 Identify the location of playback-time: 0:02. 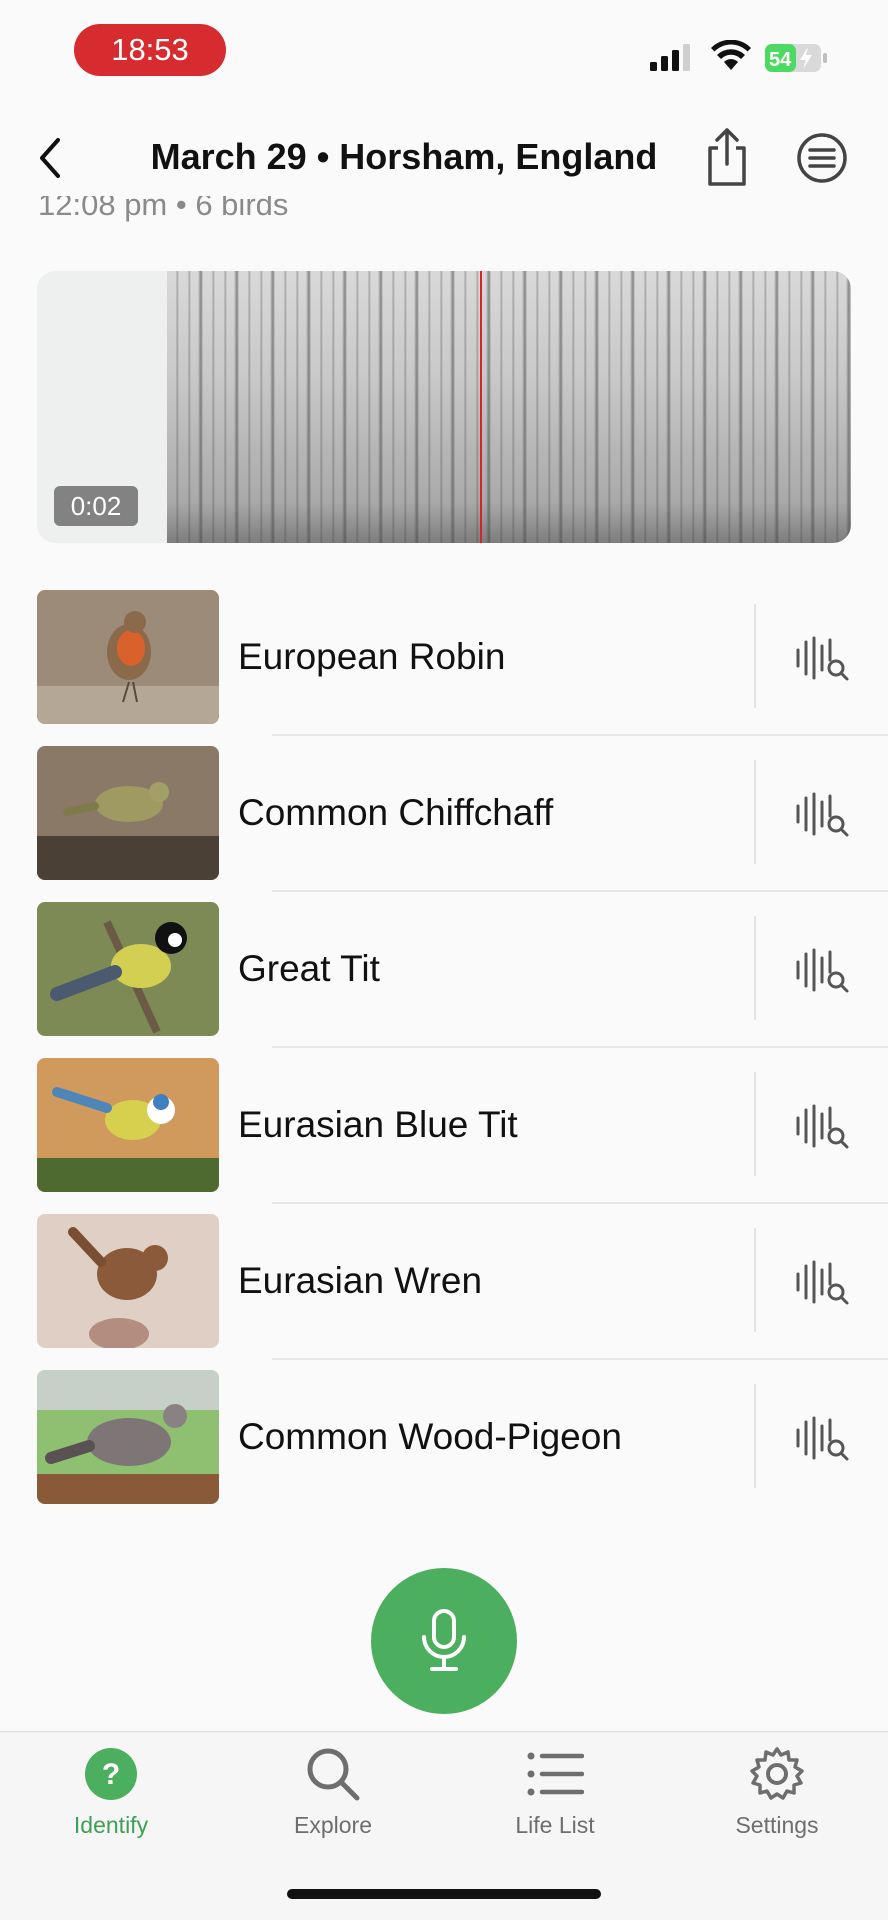
(96, 506).